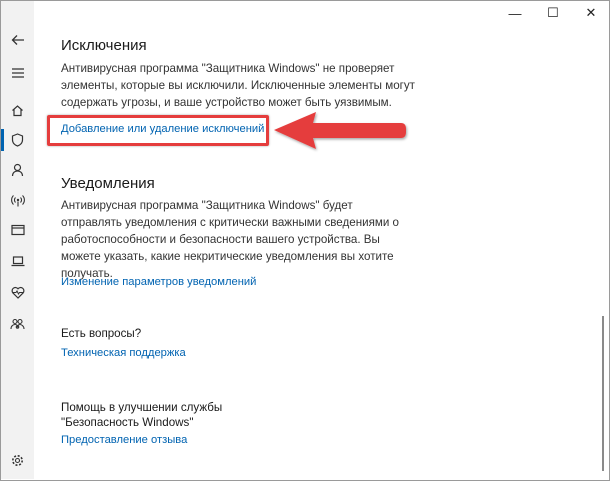 The height and width of the screenshot is (481, 610). I want to click on laptop-icon, so click(17, 261).